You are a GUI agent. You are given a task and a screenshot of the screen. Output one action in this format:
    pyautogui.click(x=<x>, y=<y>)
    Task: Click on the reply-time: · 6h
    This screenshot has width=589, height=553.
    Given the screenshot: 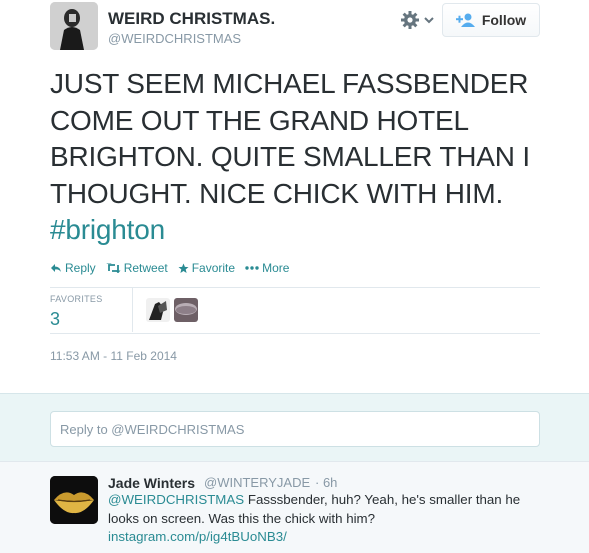 What is the action you would take?
    pyautogui.click(x=326, y=482)
    